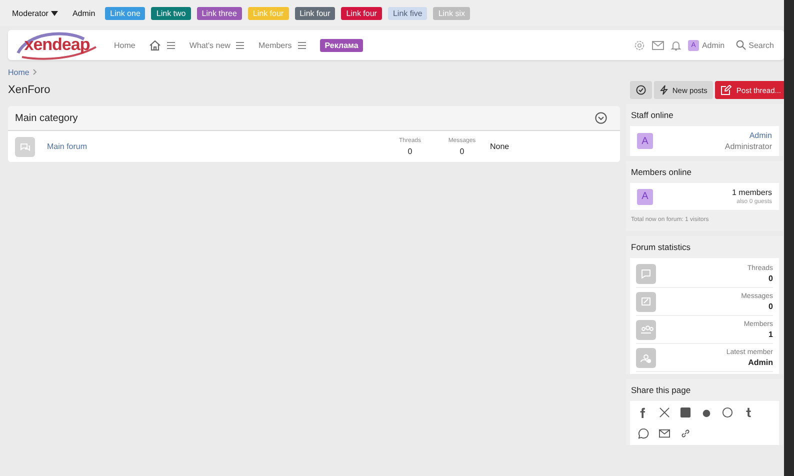 The height and width of the screenshot is (476, 794). I want to click on page-title: XenForo, so click(30, 91).